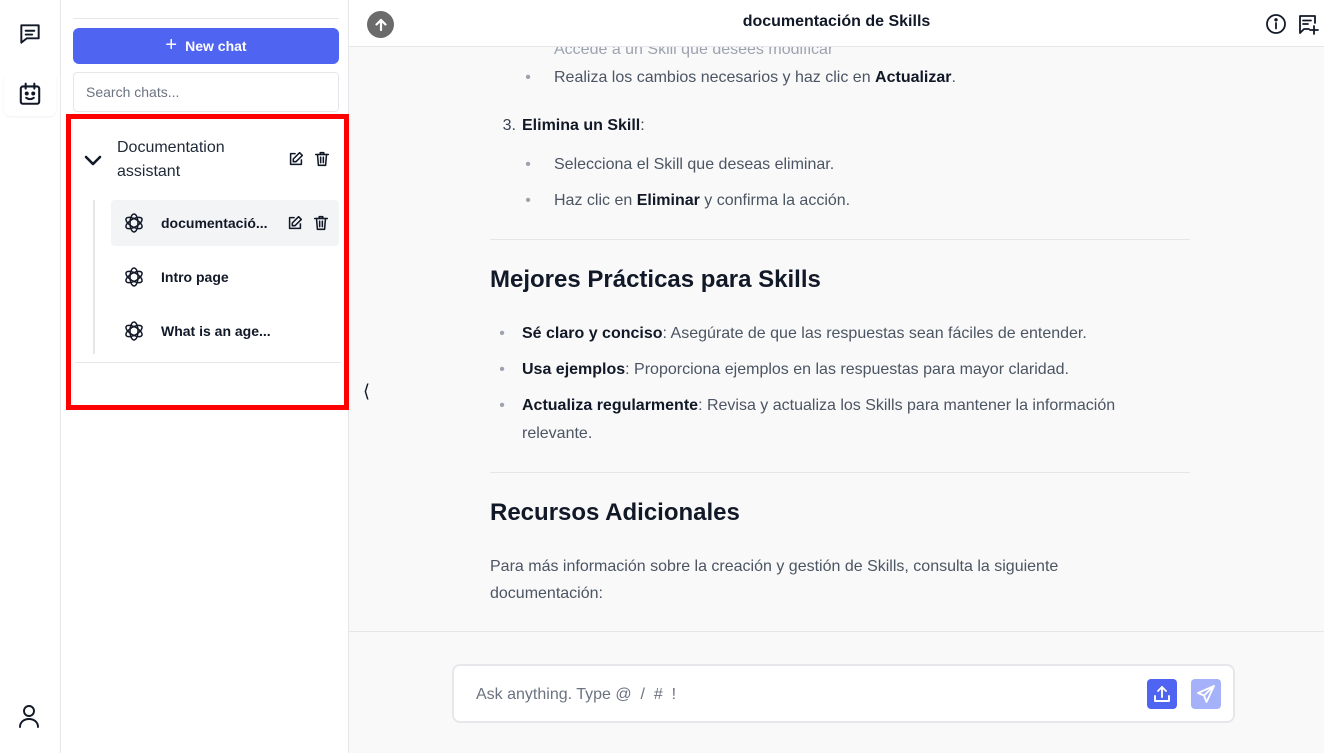  What do you see at coordinates (595, 200) in the screenshot?
I see `list-item-text: Haz clic en` at bounding box center [595, 200].